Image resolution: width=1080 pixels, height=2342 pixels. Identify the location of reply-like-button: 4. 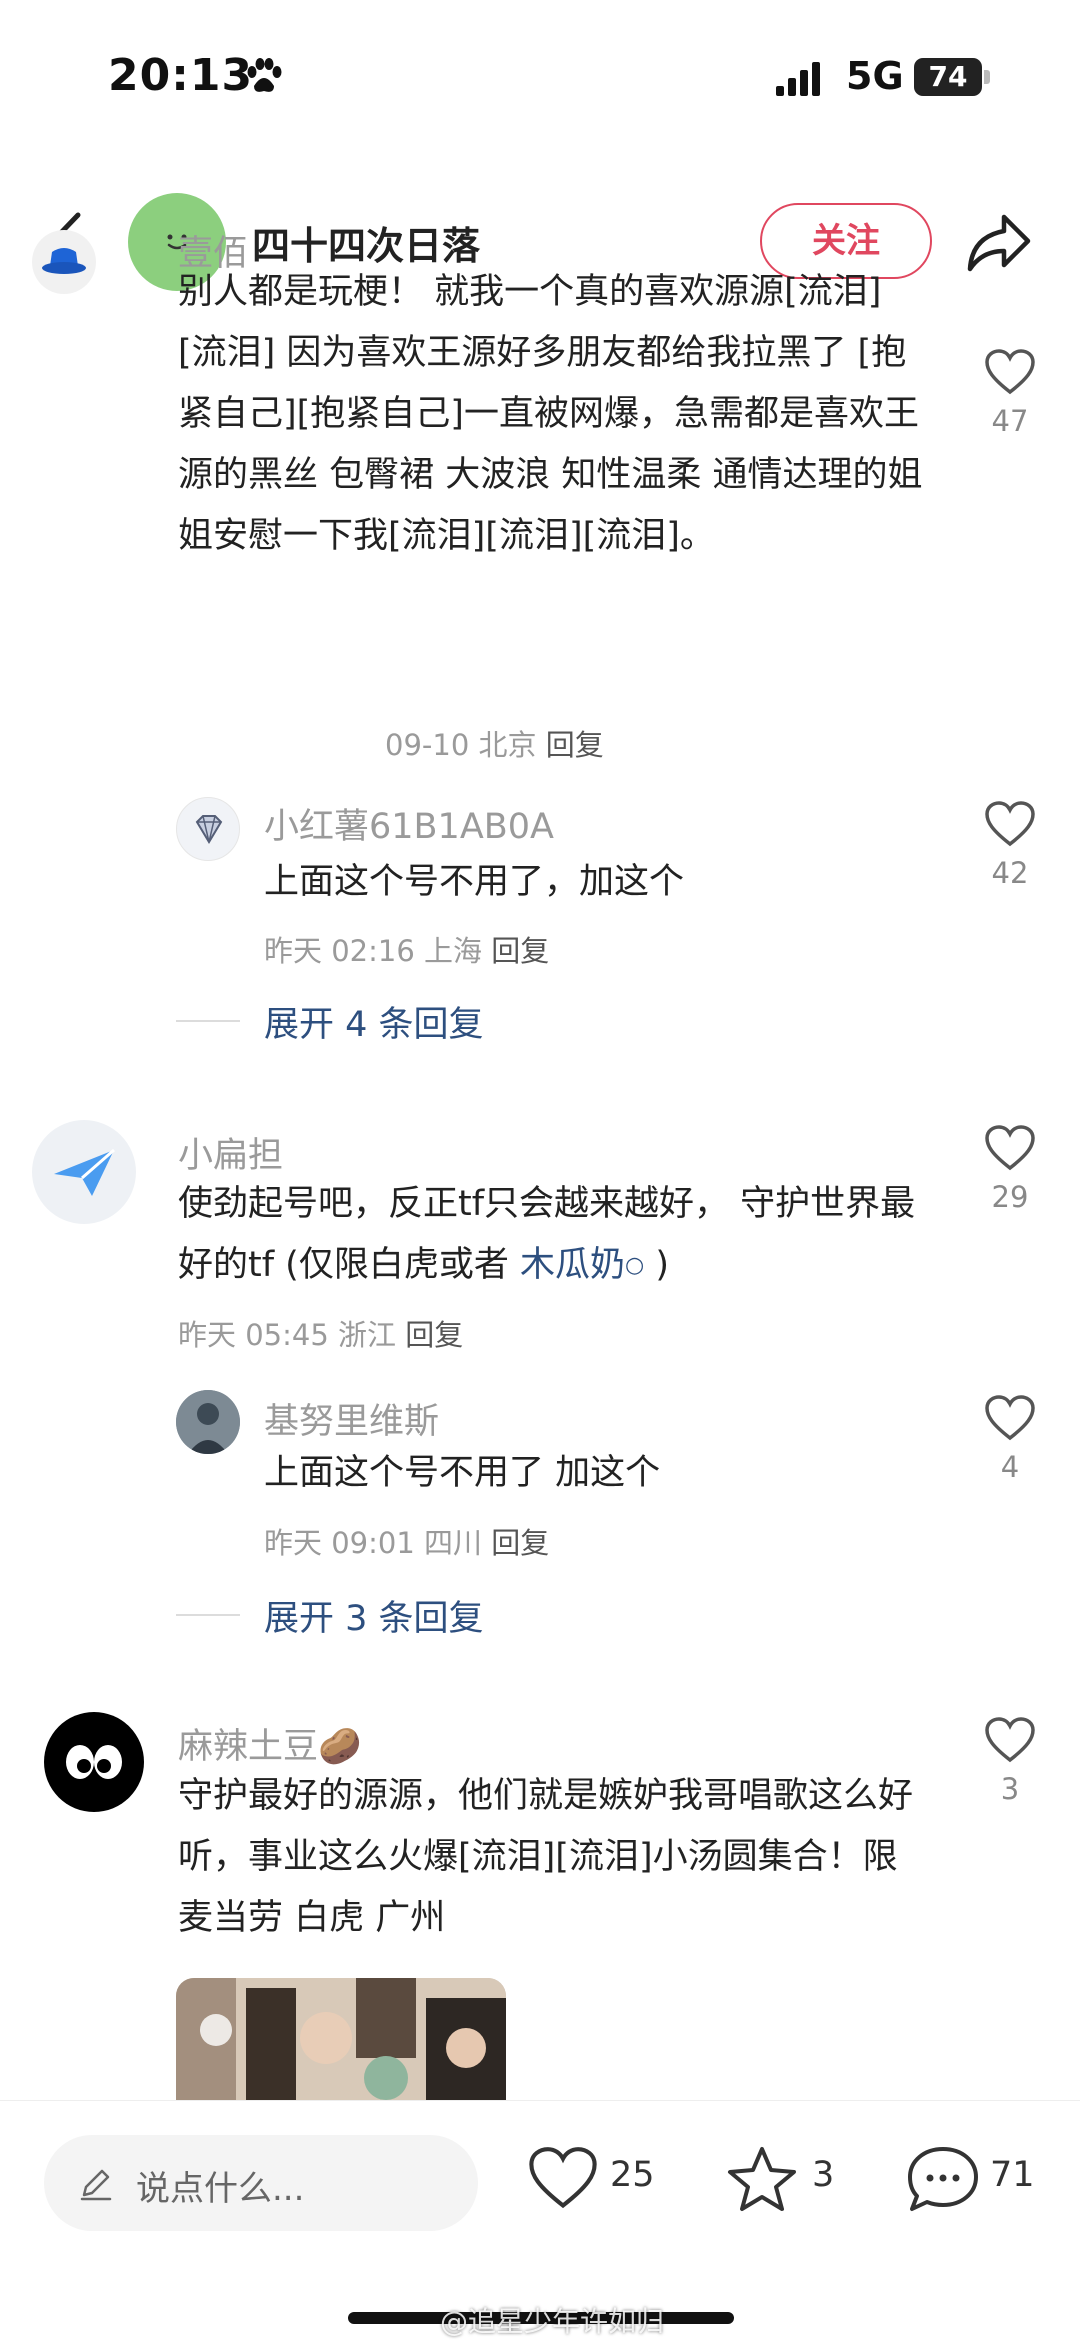
(1010, 1439).